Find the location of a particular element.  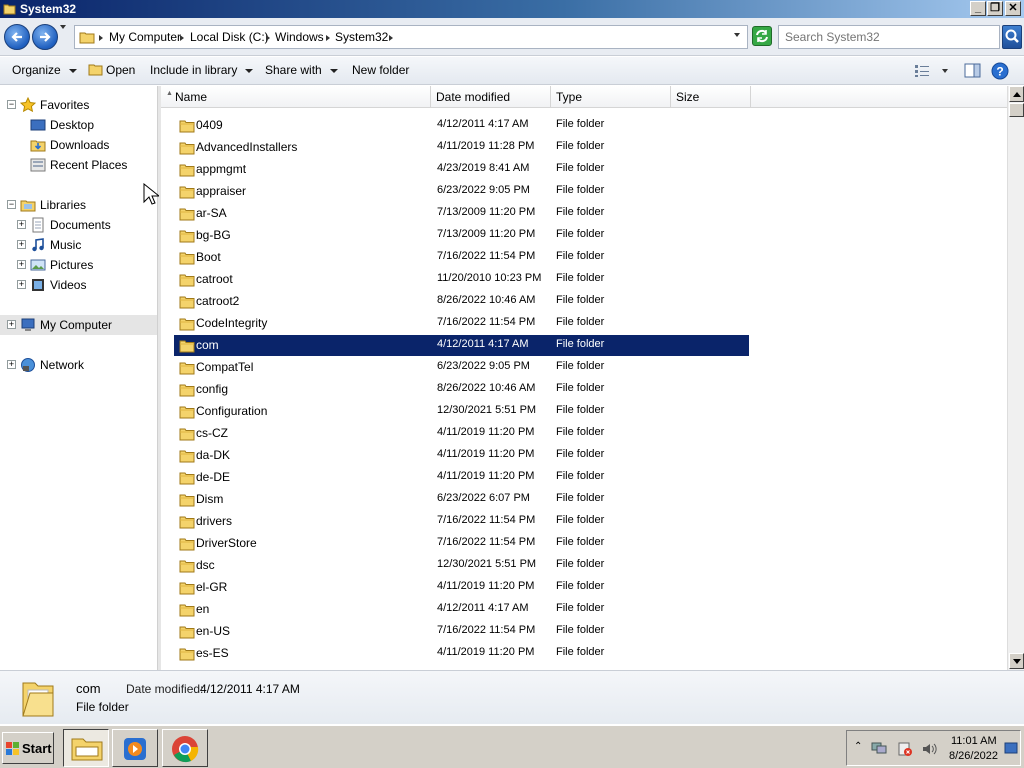

breadcrumb-system32: System32 is located at coordinates (361, 37).